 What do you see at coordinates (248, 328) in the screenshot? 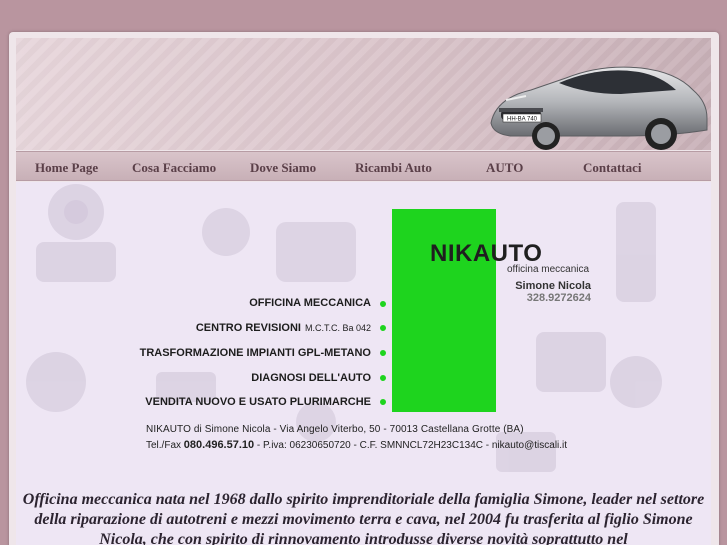
I see `service-label: CENTRO REVISIONI` at bounding box center [248, 328].